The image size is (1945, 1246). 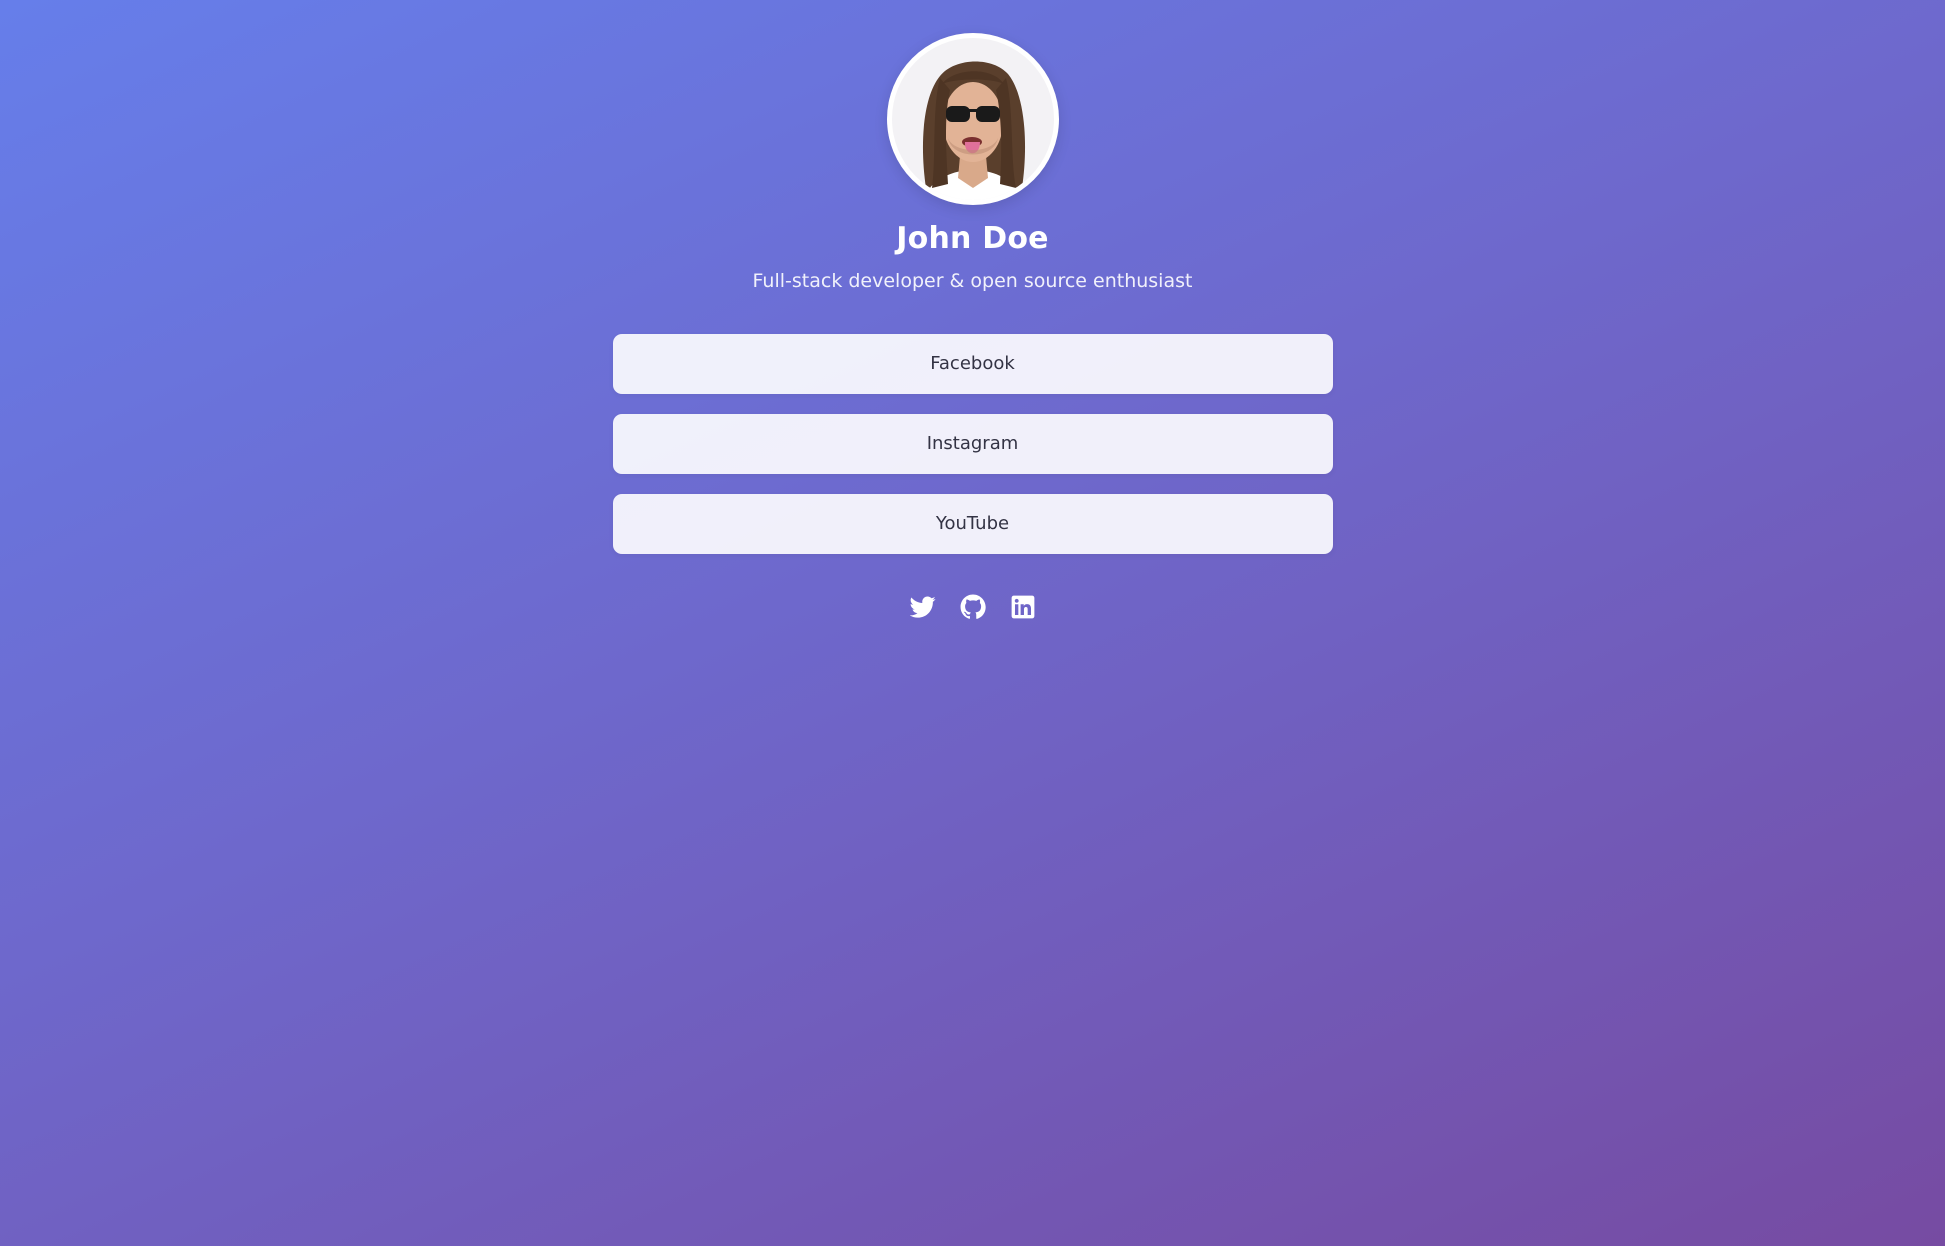 I want to click on avatar-photo, so click(x=972, y=119).